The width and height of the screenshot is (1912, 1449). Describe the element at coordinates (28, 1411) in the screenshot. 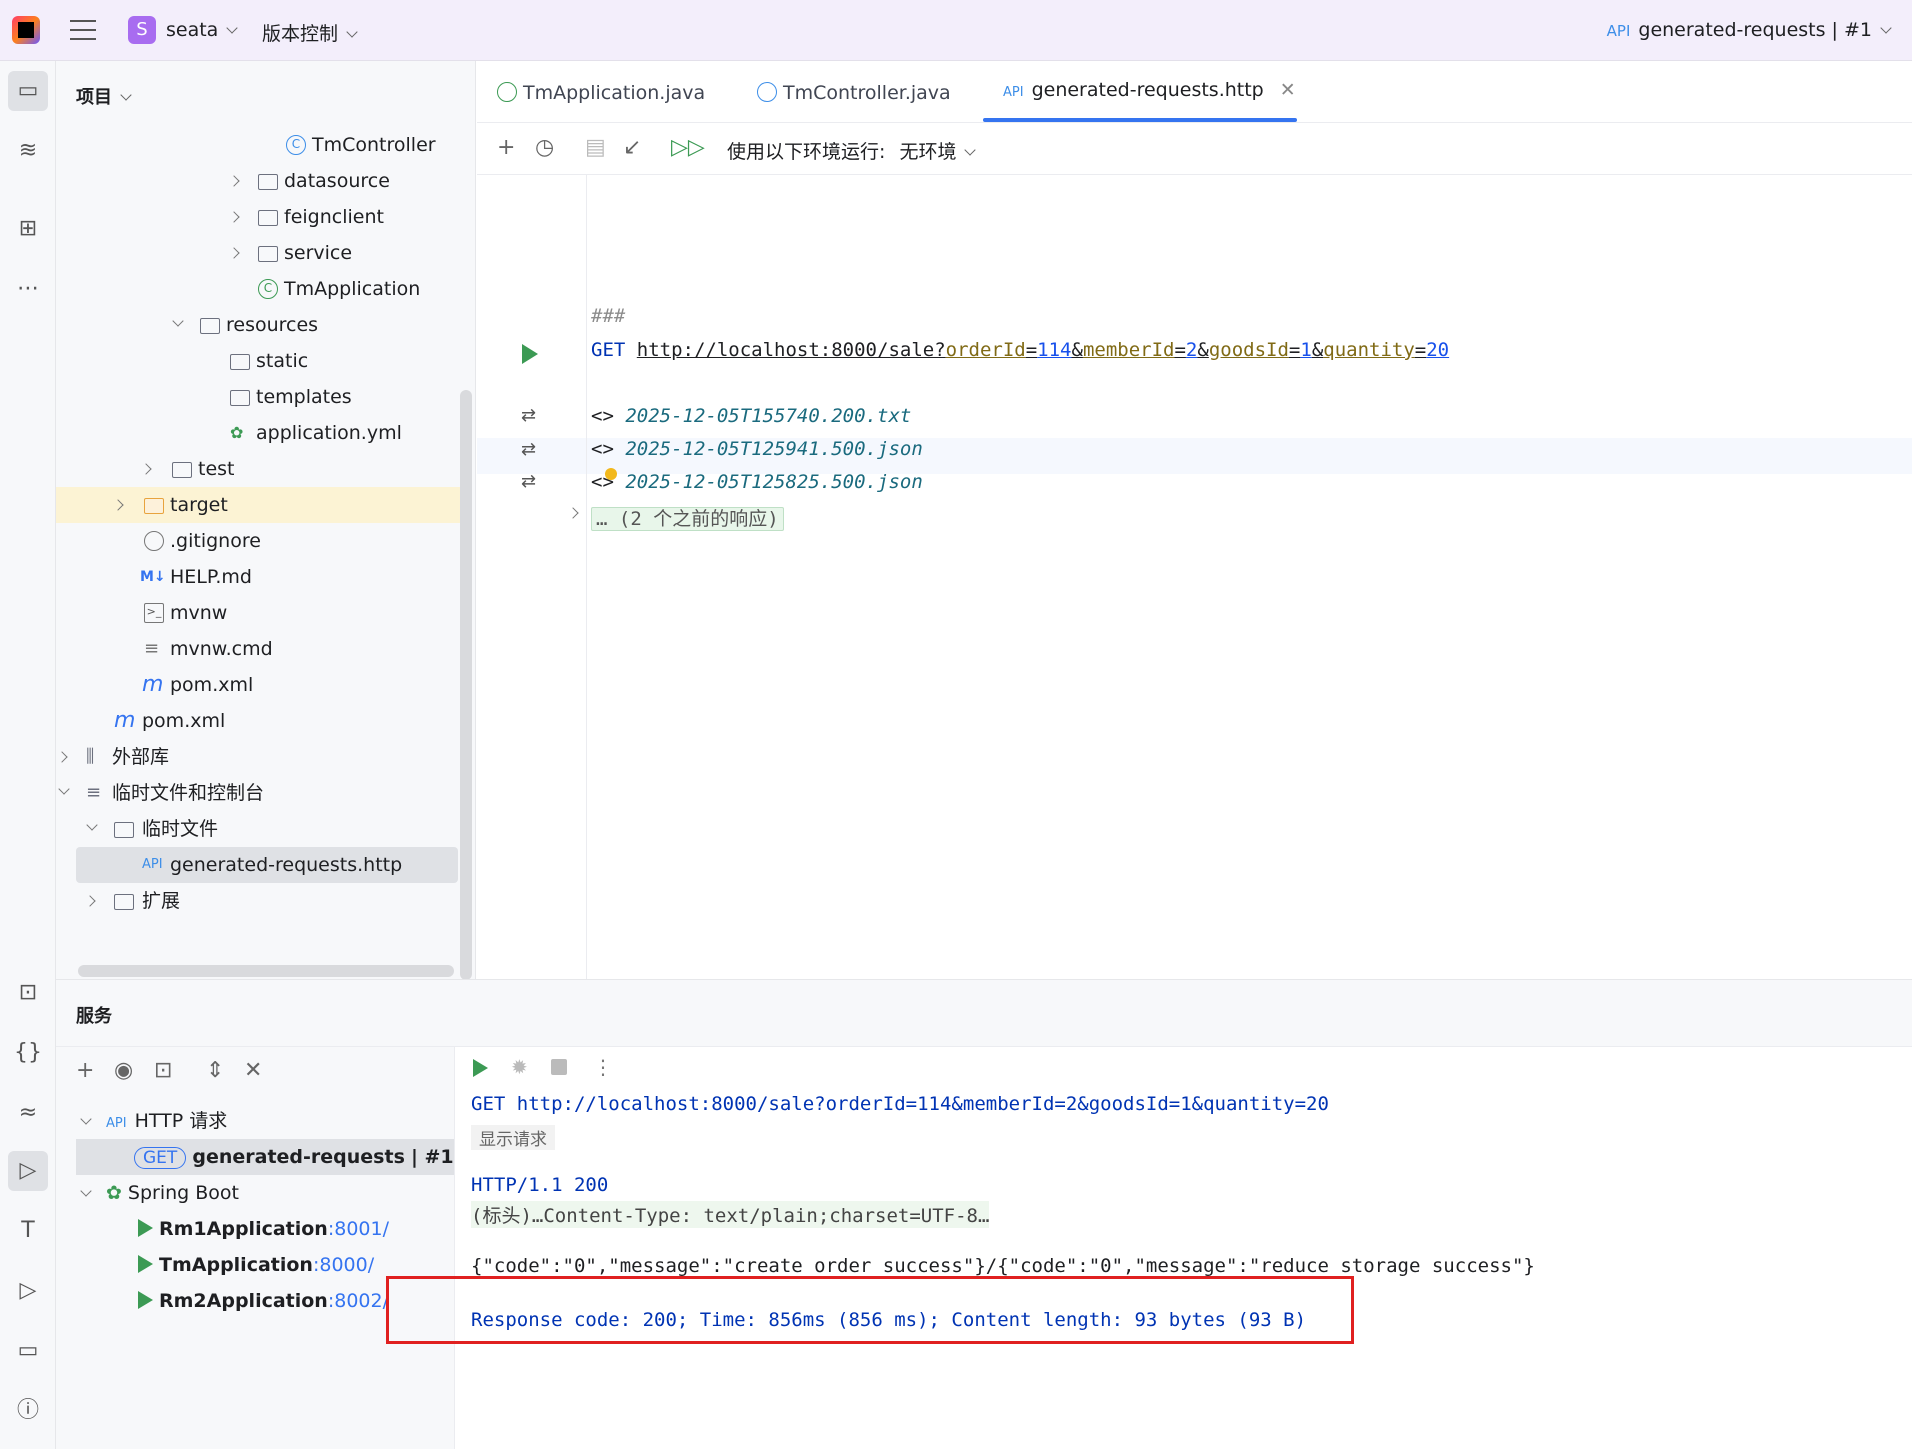

I see `problems-icon: ⓘ` at that location.